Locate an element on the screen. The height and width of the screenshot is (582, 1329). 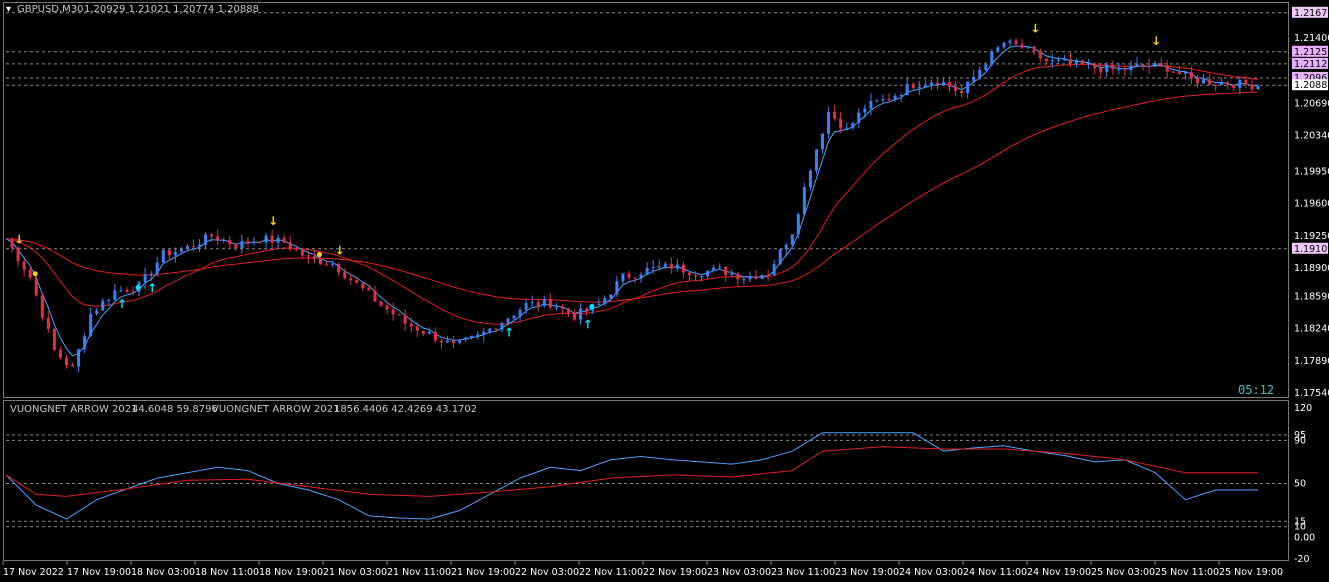
time-tick-label: 25 Nov 11:00 is located at coordinates (1187, 572).